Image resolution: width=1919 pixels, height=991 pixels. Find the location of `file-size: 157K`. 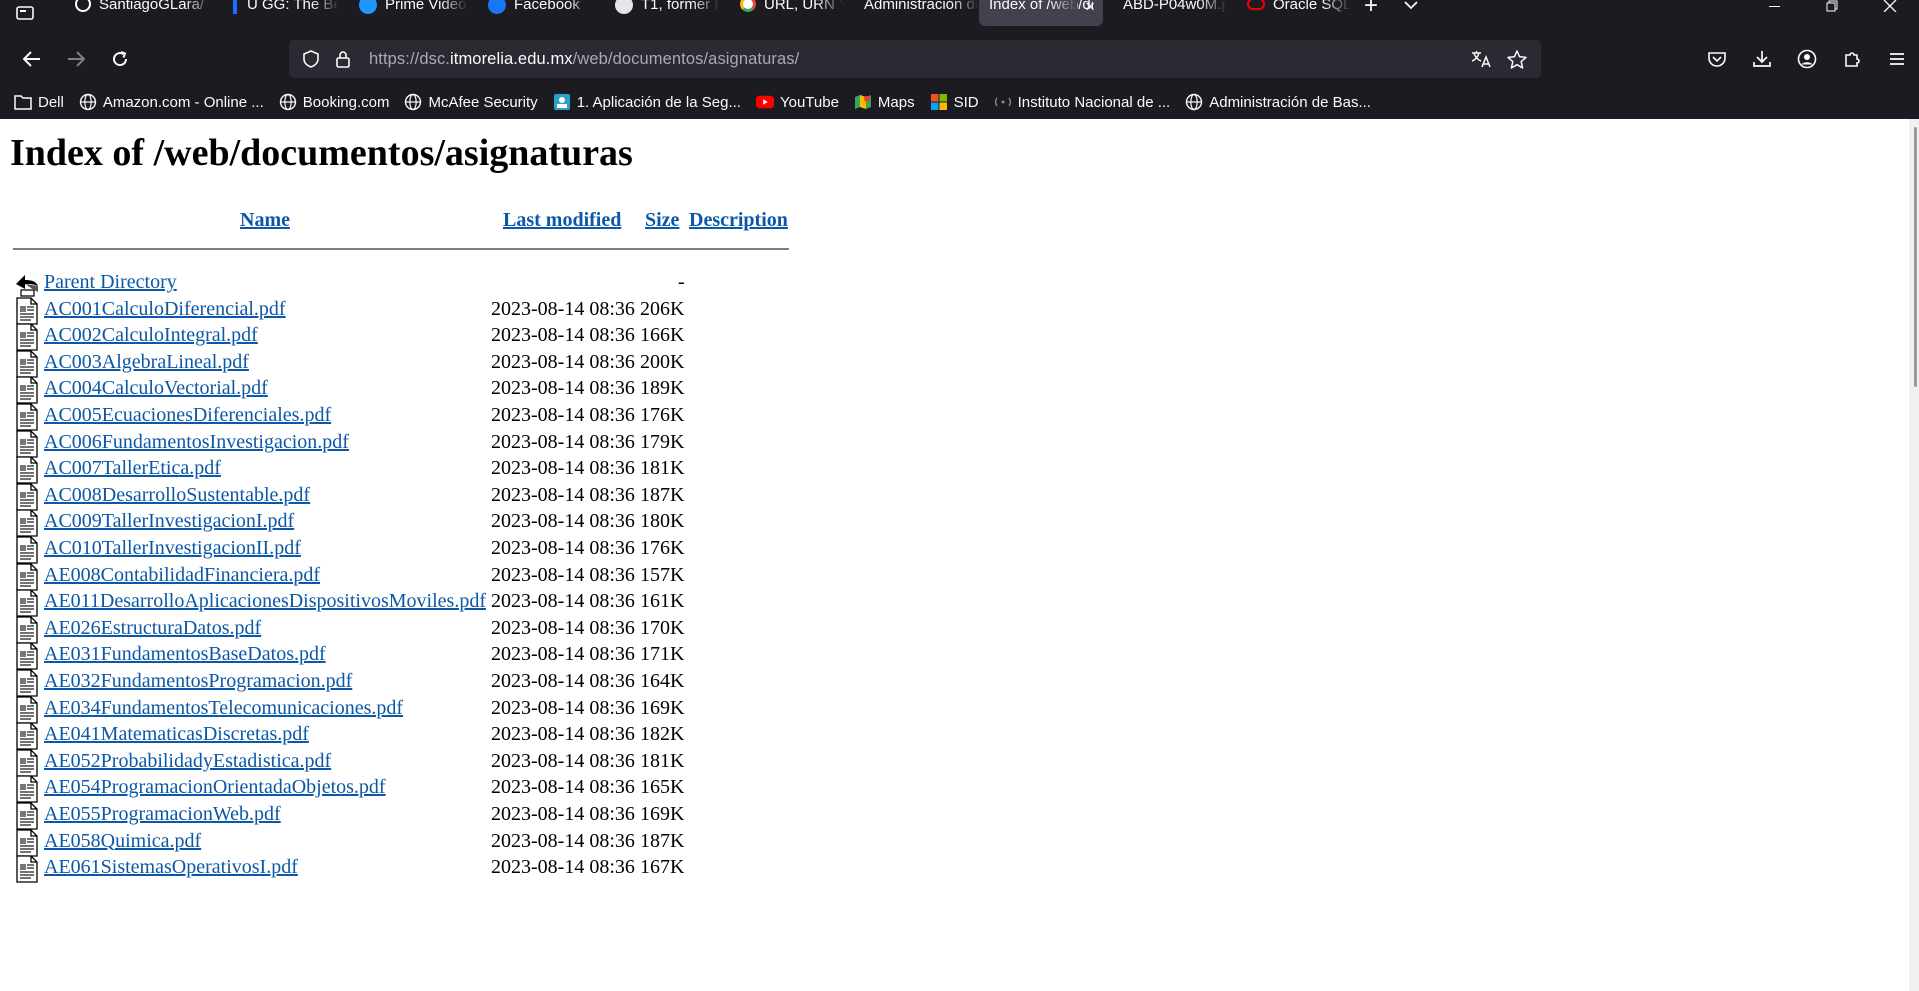

file-size: 157K is located at coordinates (662, 574).